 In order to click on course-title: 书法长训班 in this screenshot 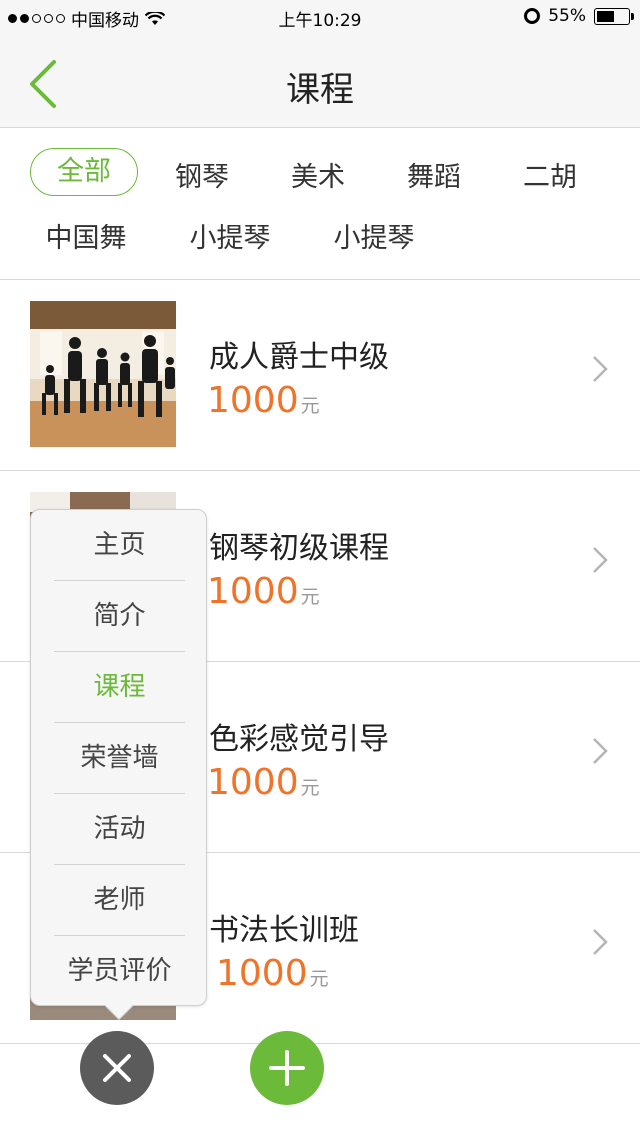, I will do `click(284, 930)`.